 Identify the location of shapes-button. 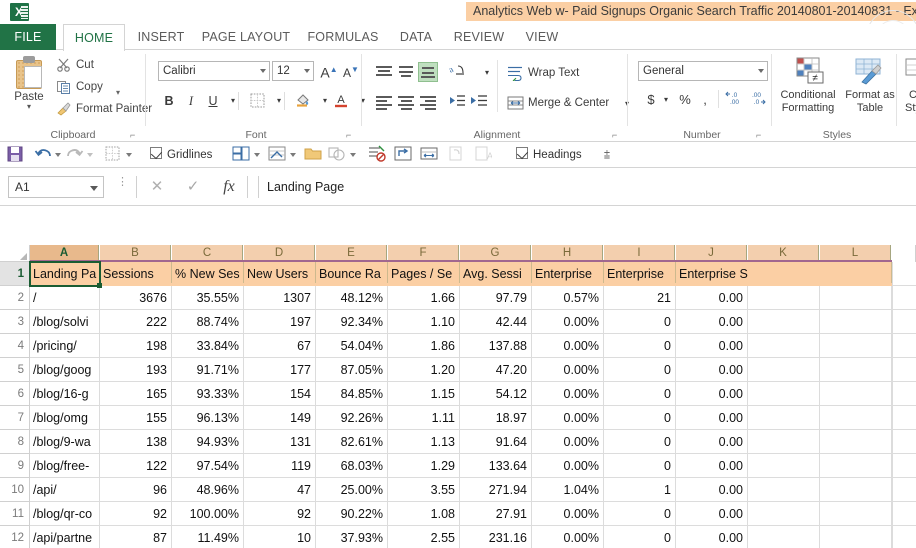
(338, 155).